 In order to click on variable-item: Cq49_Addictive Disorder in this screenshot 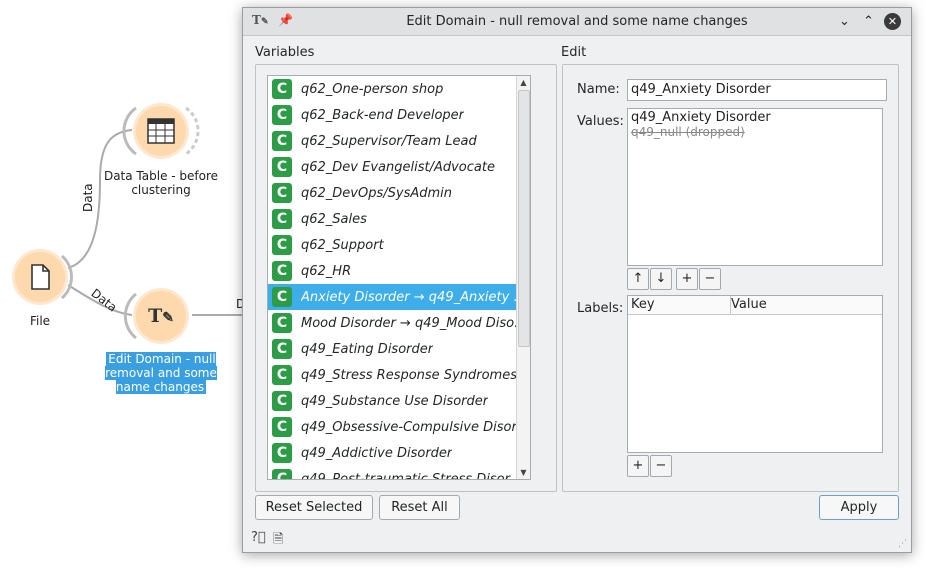, I will do `click(399, 453)`.